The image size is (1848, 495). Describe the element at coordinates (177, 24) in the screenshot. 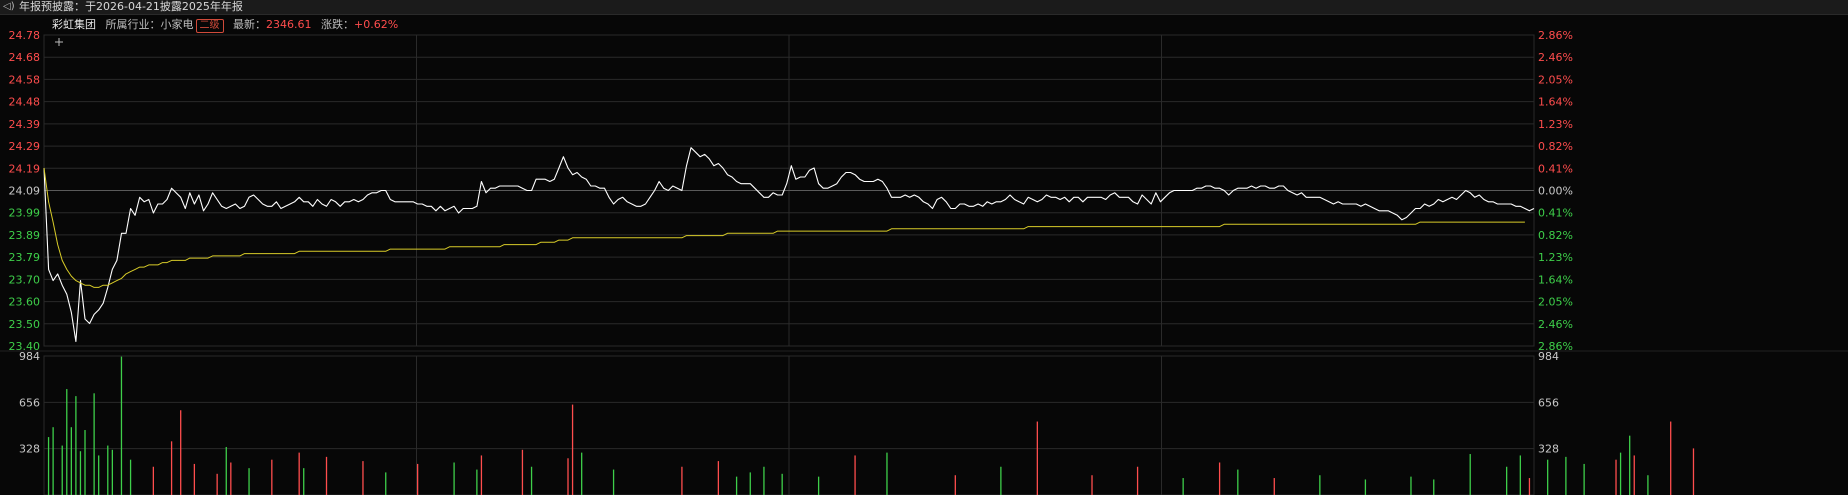

I see `industry-value: 小家电` at that location.